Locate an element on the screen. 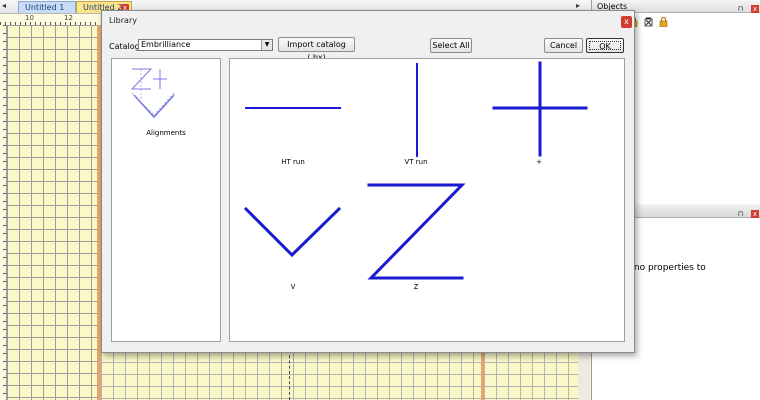 This screenshot has height=400, width=760. v-shape-icon is located at coordinates (292, 232).